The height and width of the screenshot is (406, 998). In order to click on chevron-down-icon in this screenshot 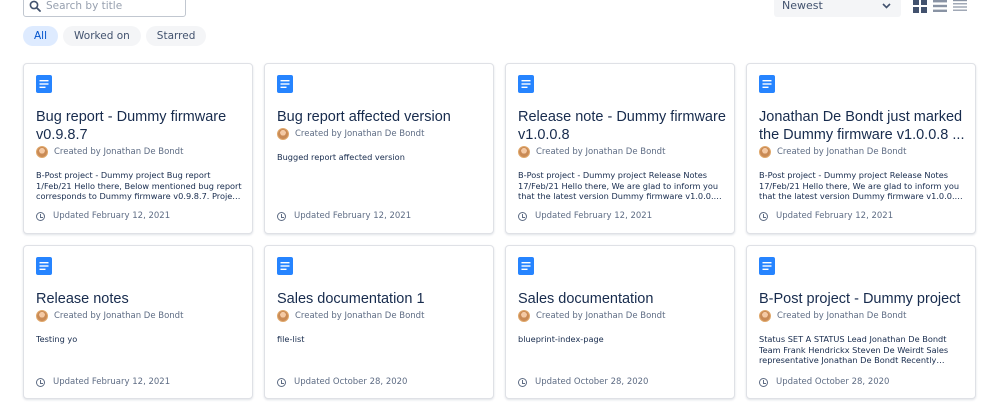, I will do `click(886, 6)`.